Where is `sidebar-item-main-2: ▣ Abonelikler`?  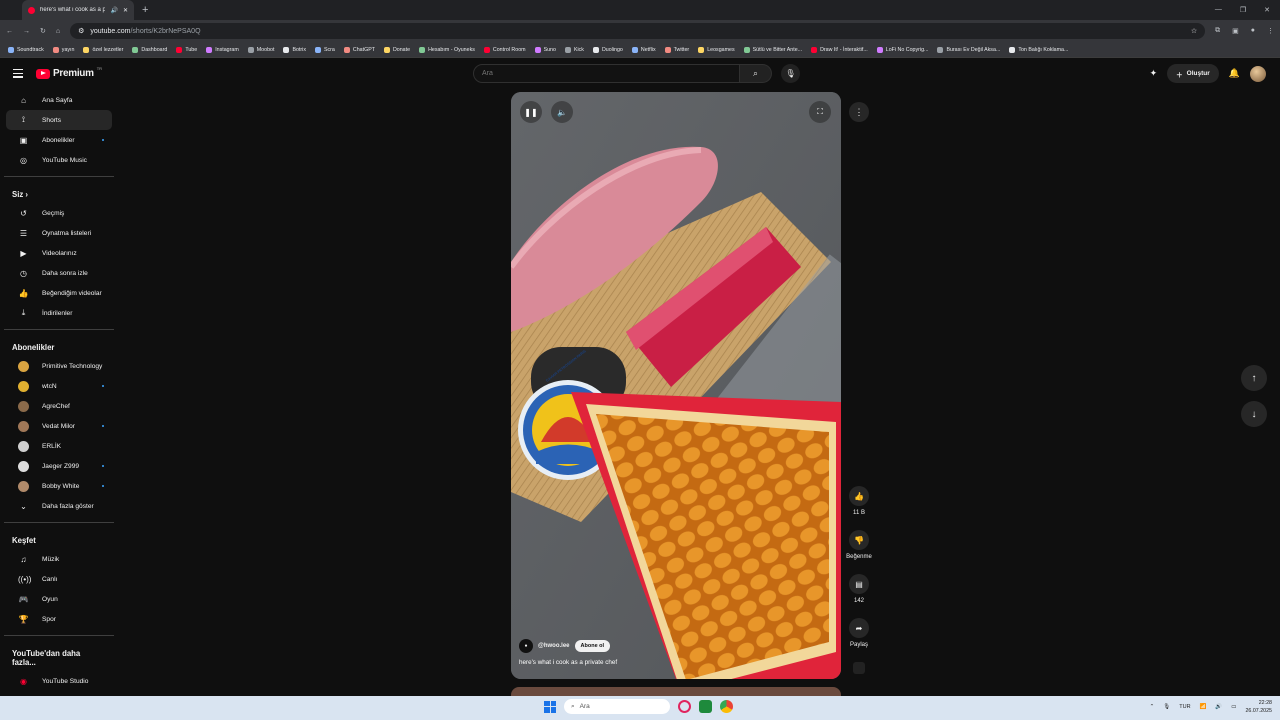
sidebar-item-main-2: ▣ Abonelikler is located at coordinates (59, 140).